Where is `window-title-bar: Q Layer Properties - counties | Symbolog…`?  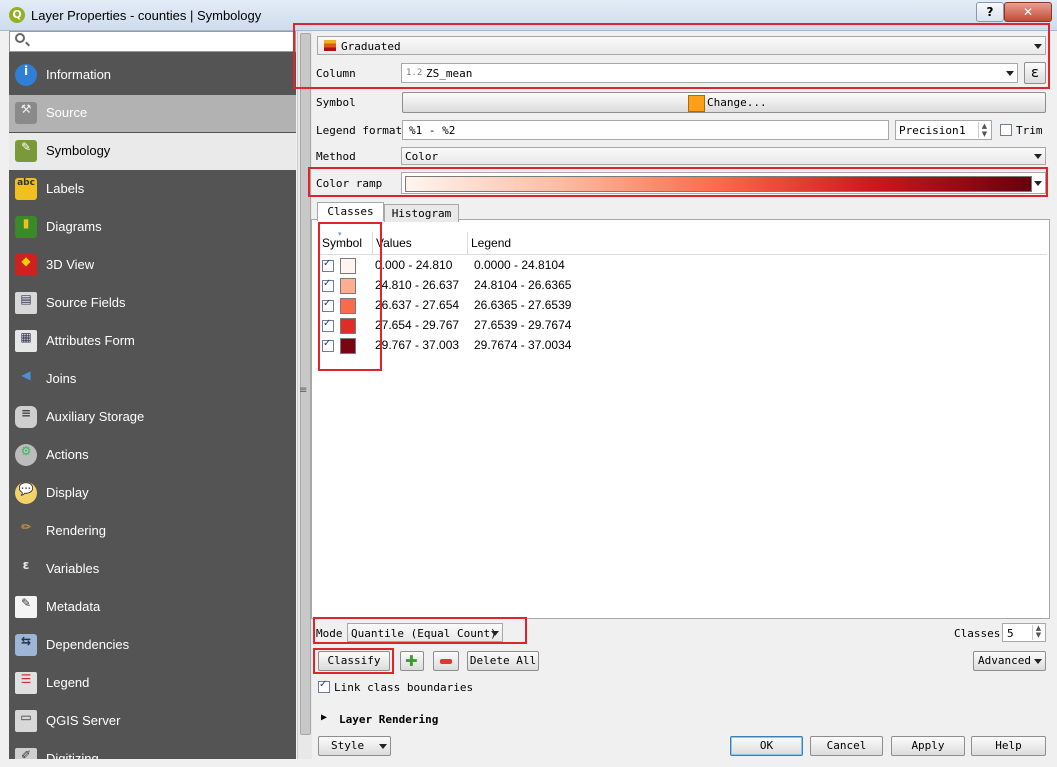
window-title-bar: Q Layer Properties - counties | Symbolog… is located at coordinates (528, 15).